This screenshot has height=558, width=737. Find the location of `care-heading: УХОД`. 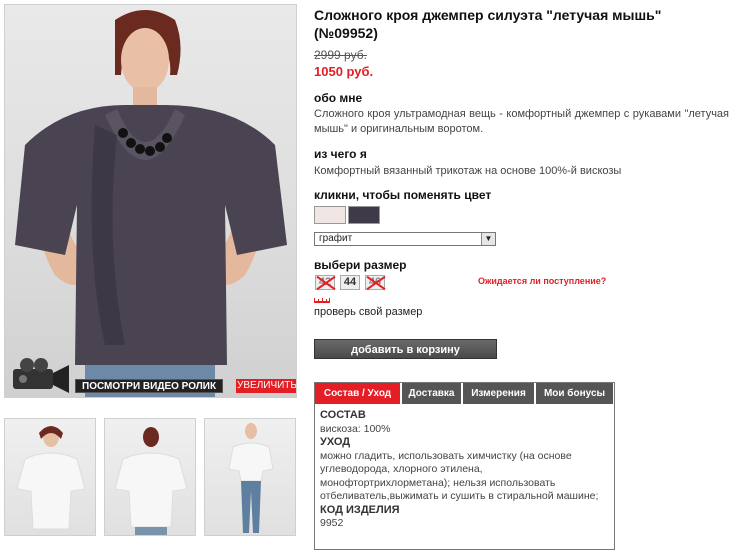

care-heading: УХОД is located at coordinates (335, 442).